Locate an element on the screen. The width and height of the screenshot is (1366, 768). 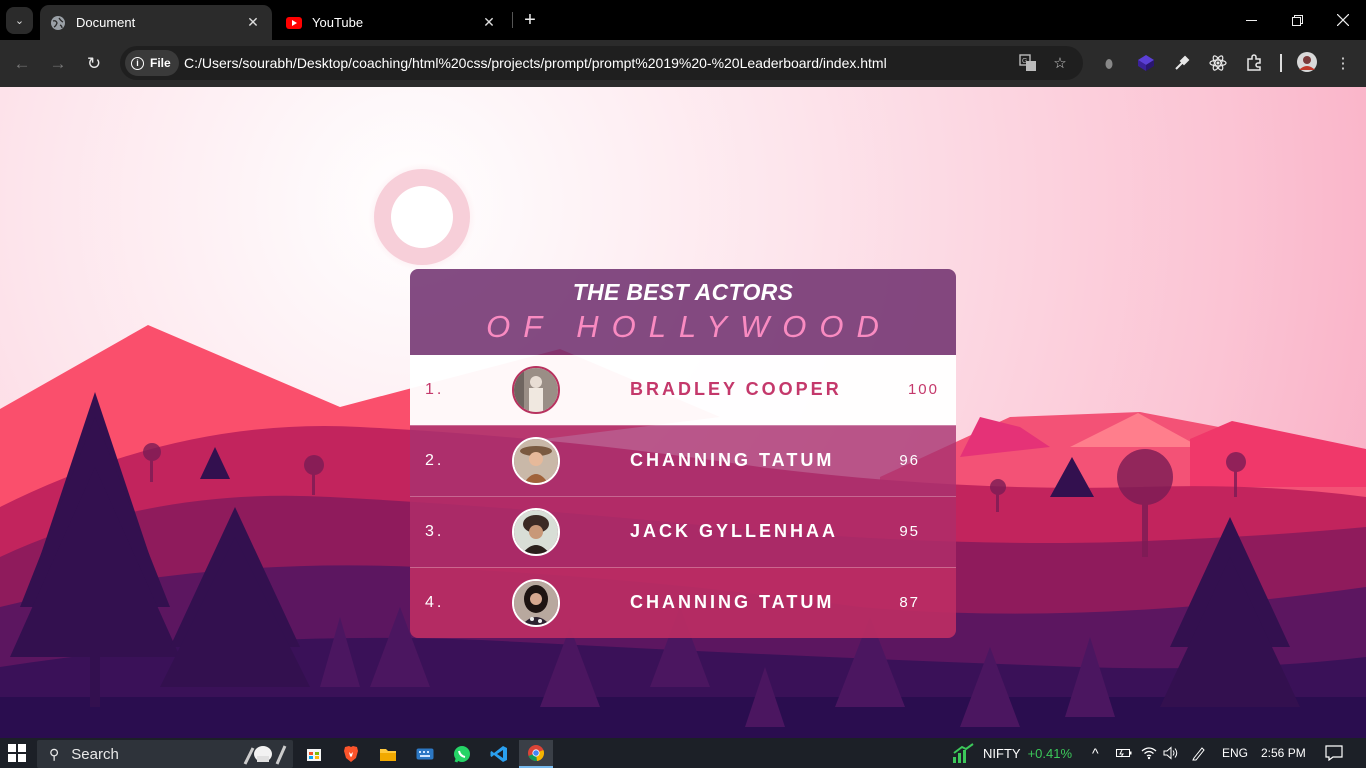
volume-icon is located at coordinates (1171, 753).